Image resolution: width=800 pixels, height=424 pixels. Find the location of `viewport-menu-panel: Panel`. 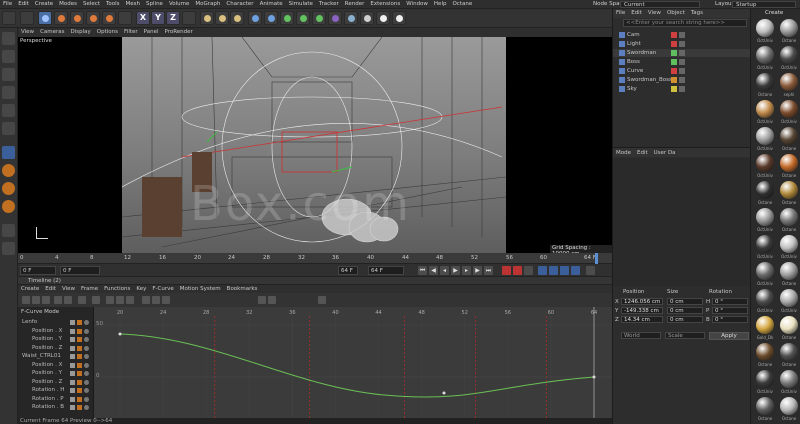

viewport-menu-panel: Panel is located at coordinates (151, 32).